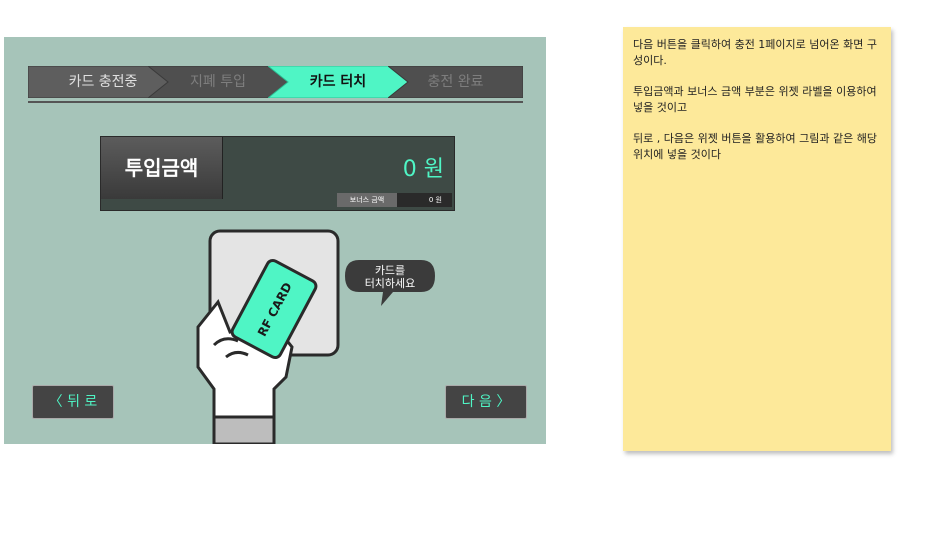 The width and height of the screenshot is (936, 554). I want to click on step-label: 충전 완료, so click(455, 82).